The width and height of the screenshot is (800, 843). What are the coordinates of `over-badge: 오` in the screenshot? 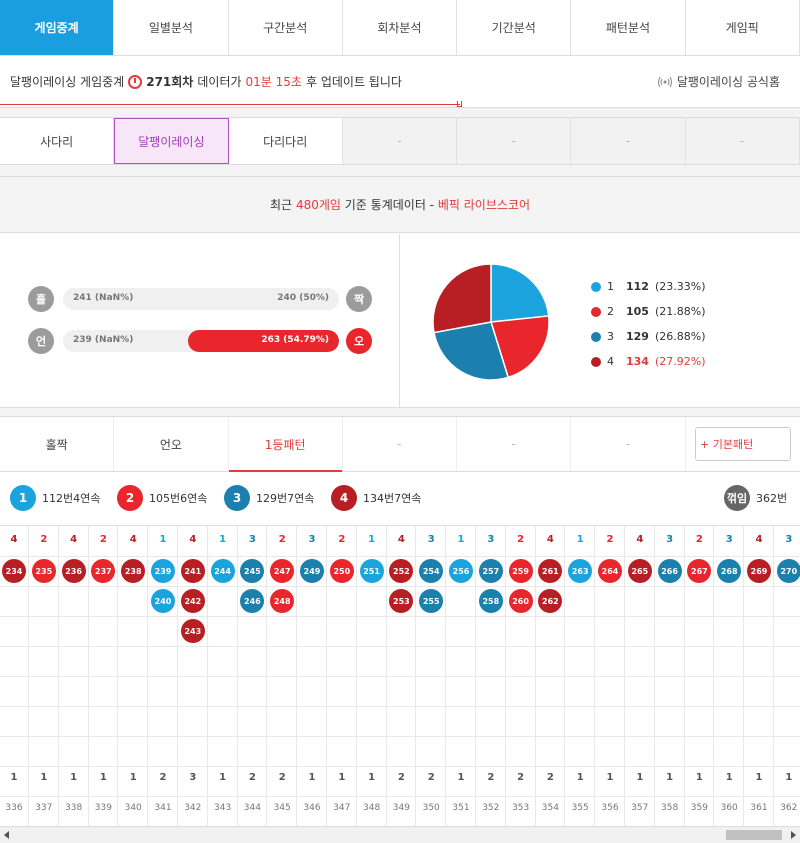 It's located at (359, 341).